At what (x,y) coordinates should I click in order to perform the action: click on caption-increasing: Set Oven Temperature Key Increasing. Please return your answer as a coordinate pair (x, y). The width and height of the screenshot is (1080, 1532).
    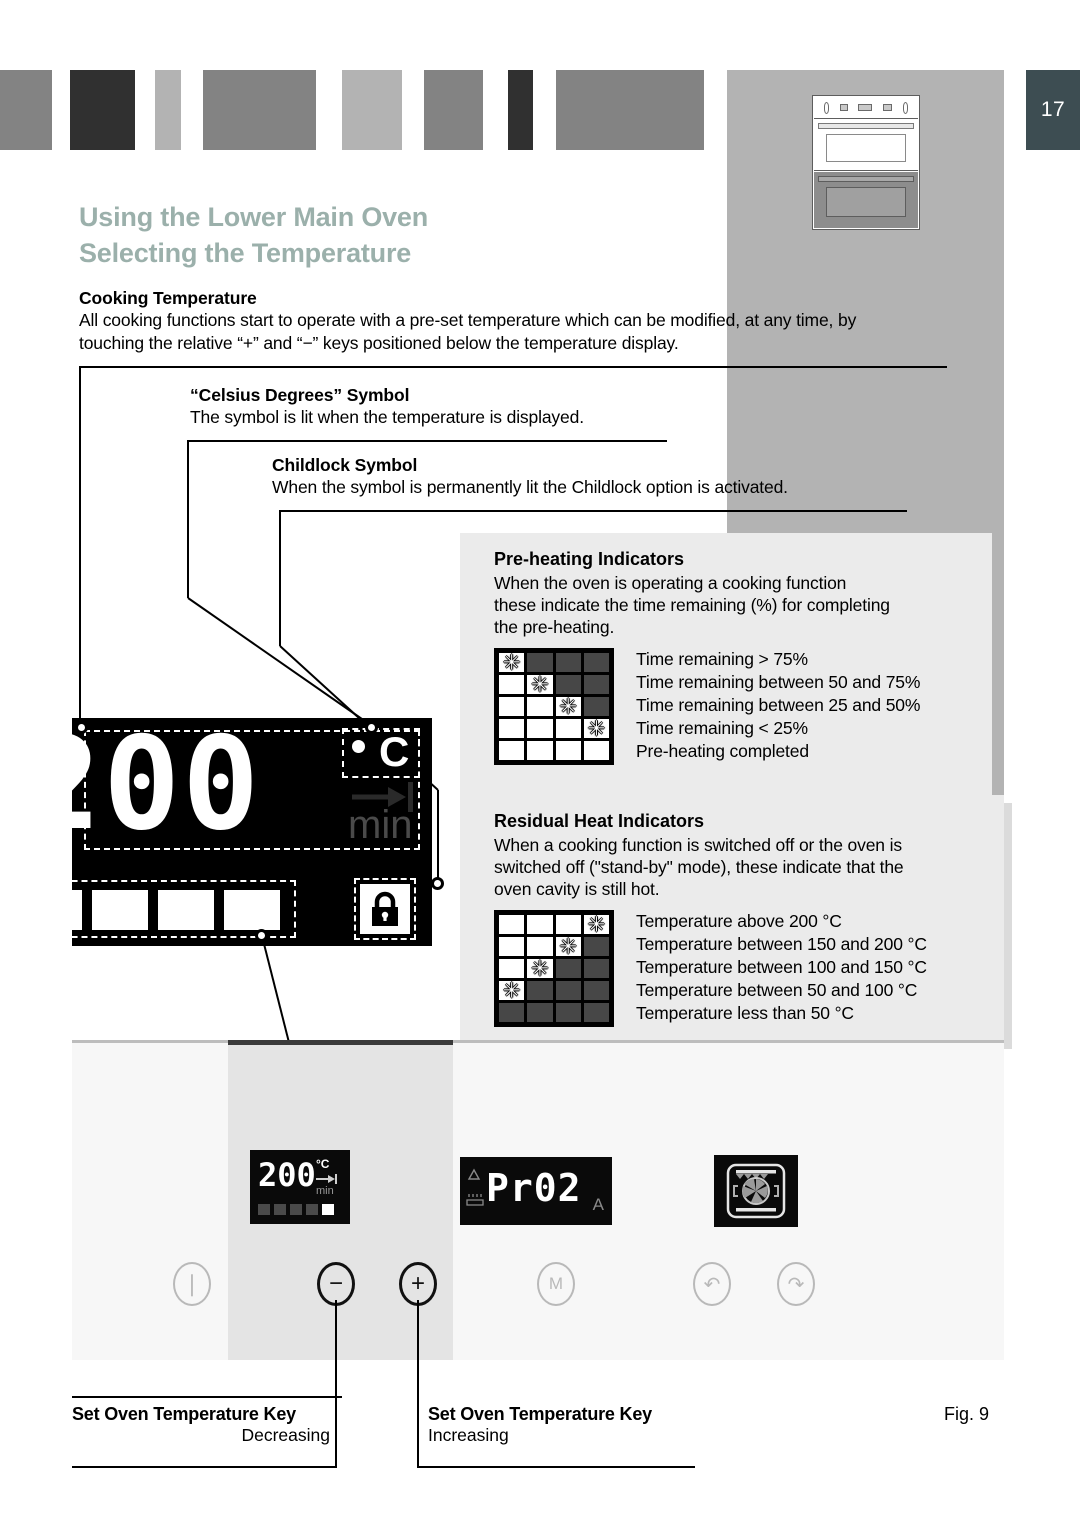
    Looking at the image, I should click on (562, 1425).